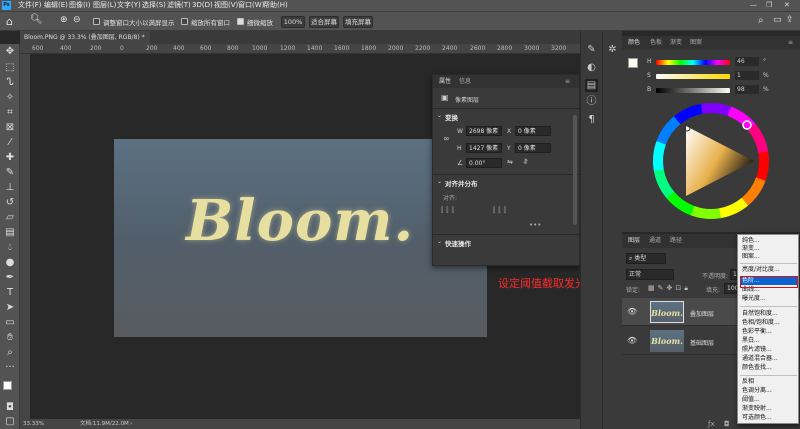  I want to click on paragraph-icon: ¶, so click(591, 119).